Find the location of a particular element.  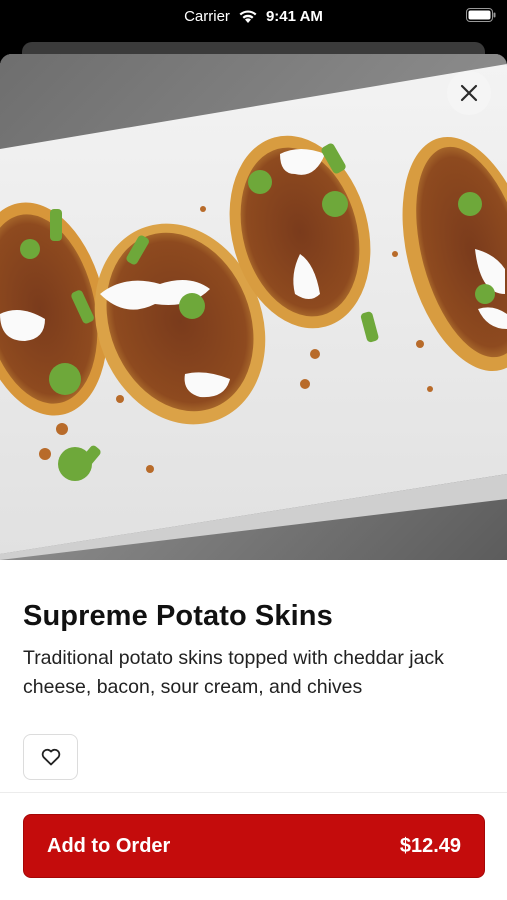

close-button is located at coordinates (469, 93).